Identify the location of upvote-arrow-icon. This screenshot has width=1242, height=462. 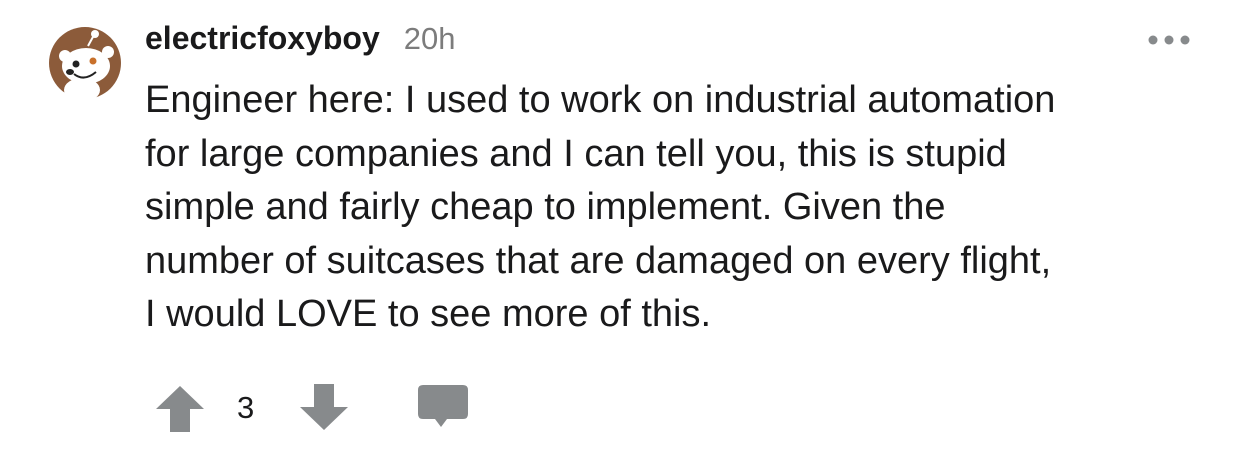
(180, 409).